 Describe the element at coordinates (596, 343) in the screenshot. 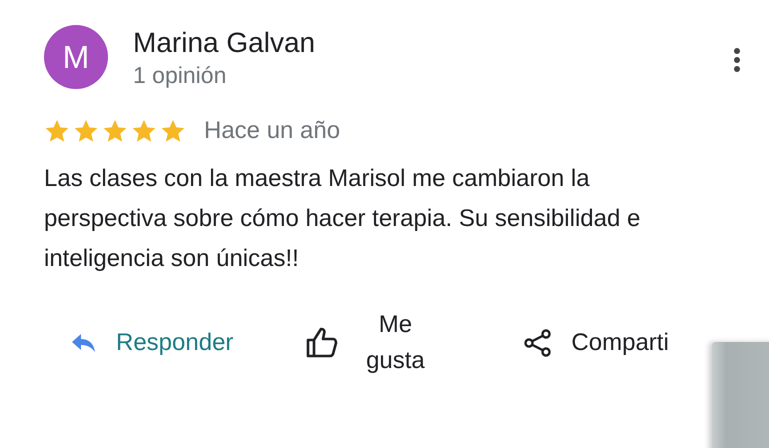

I see `share-button: Comparti` at that location.